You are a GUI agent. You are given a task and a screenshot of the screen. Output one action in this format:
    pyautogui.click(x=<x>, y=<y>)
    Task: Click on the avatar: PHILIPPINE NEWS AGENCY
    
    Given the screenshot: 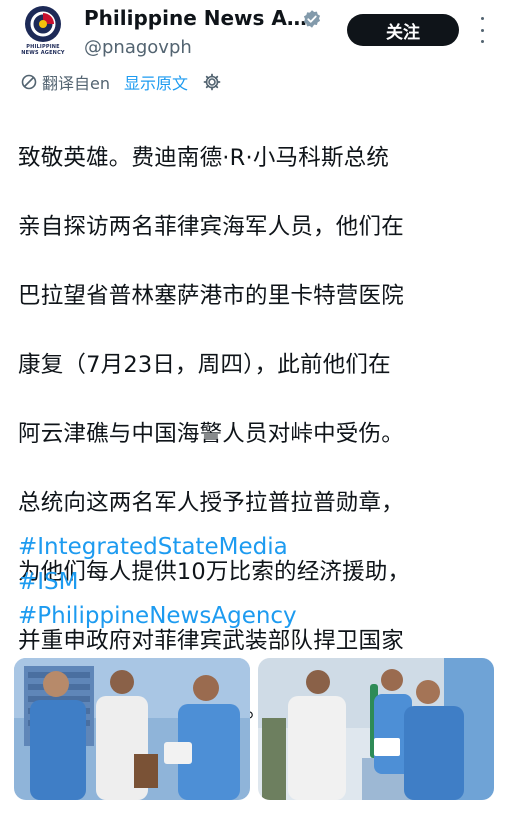 What is the action you would take?
    pyautogui.click(x=43, y=35)
    